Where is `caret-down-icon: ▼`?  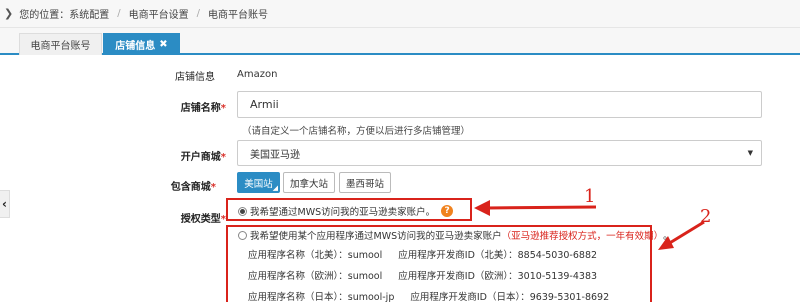 caret-down-icon: ▼ is located at coordinates (750, 153).